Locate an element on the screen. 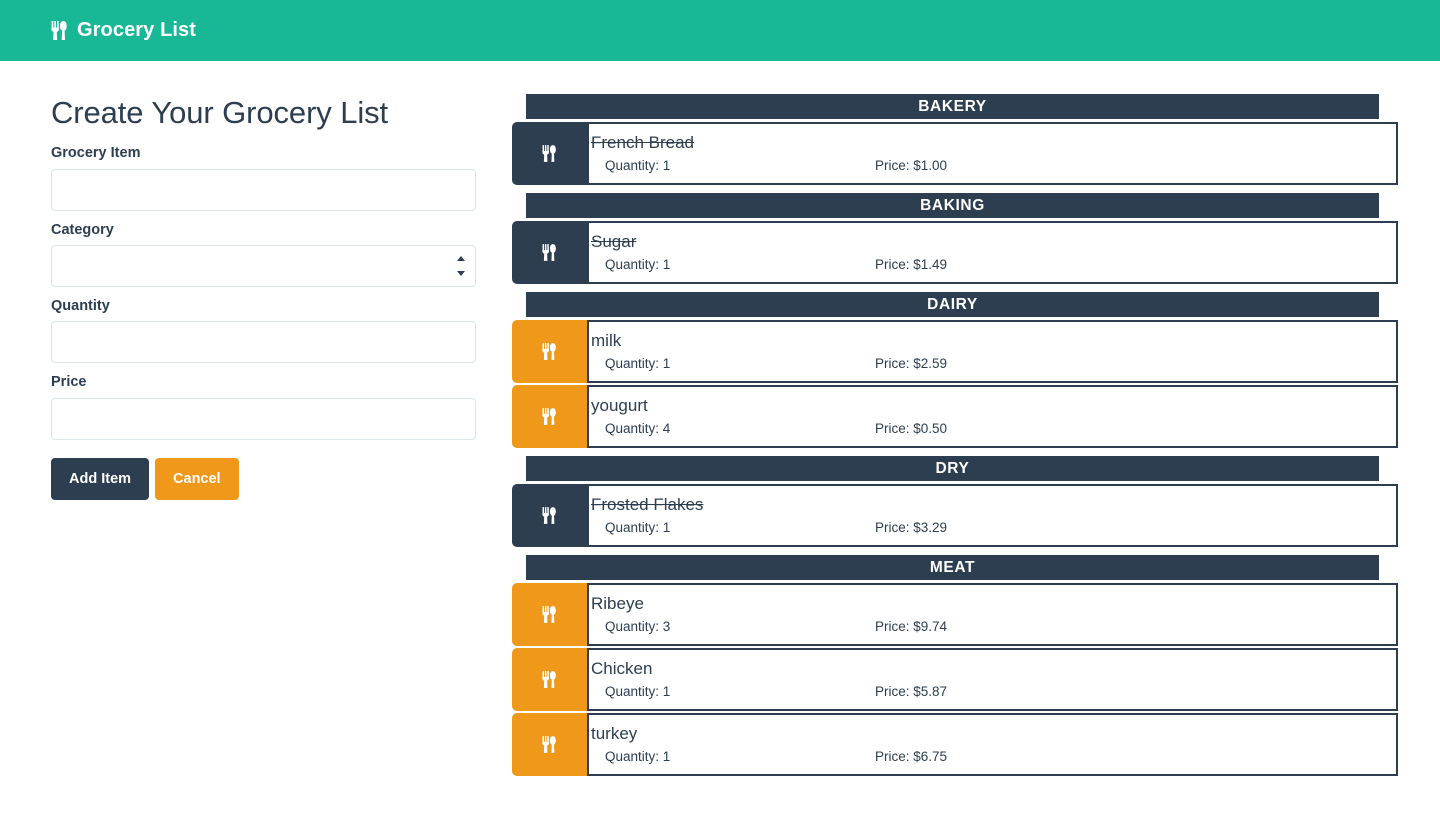 This screenshot has width=1440, height=827. category-section-baking: BAKING Sugar Quantity: 1 Price: $1.49 is located at coordinates (973, 238).